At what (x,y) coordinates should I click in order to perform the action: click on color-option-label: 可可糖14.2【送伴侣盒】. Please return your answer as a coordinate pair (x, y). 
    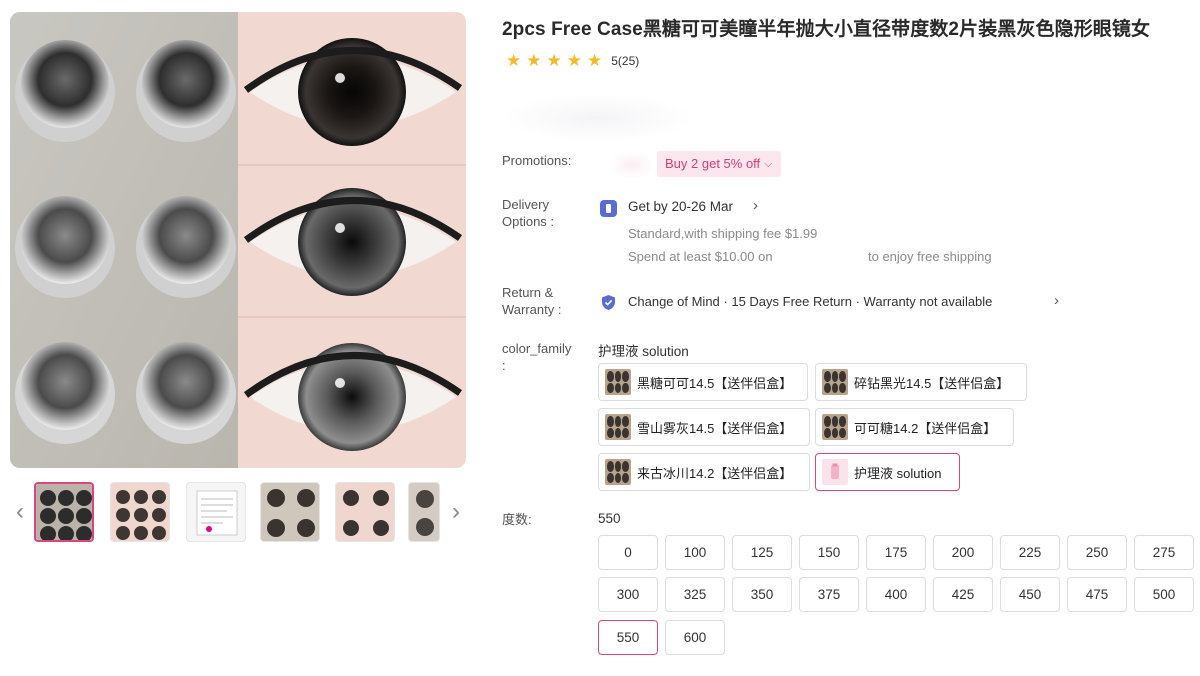
    Looking at the image, I should click on (925, 428).